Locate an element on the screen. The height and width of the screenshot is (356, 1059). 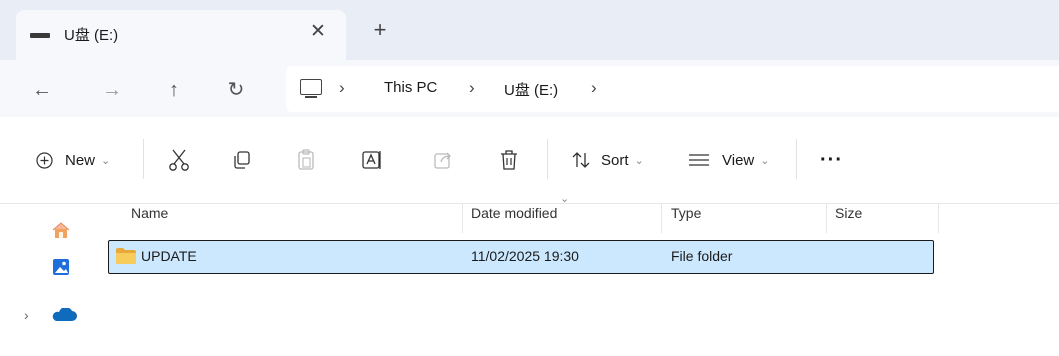
column-header-type: Type is located at coordinates (686, 220).